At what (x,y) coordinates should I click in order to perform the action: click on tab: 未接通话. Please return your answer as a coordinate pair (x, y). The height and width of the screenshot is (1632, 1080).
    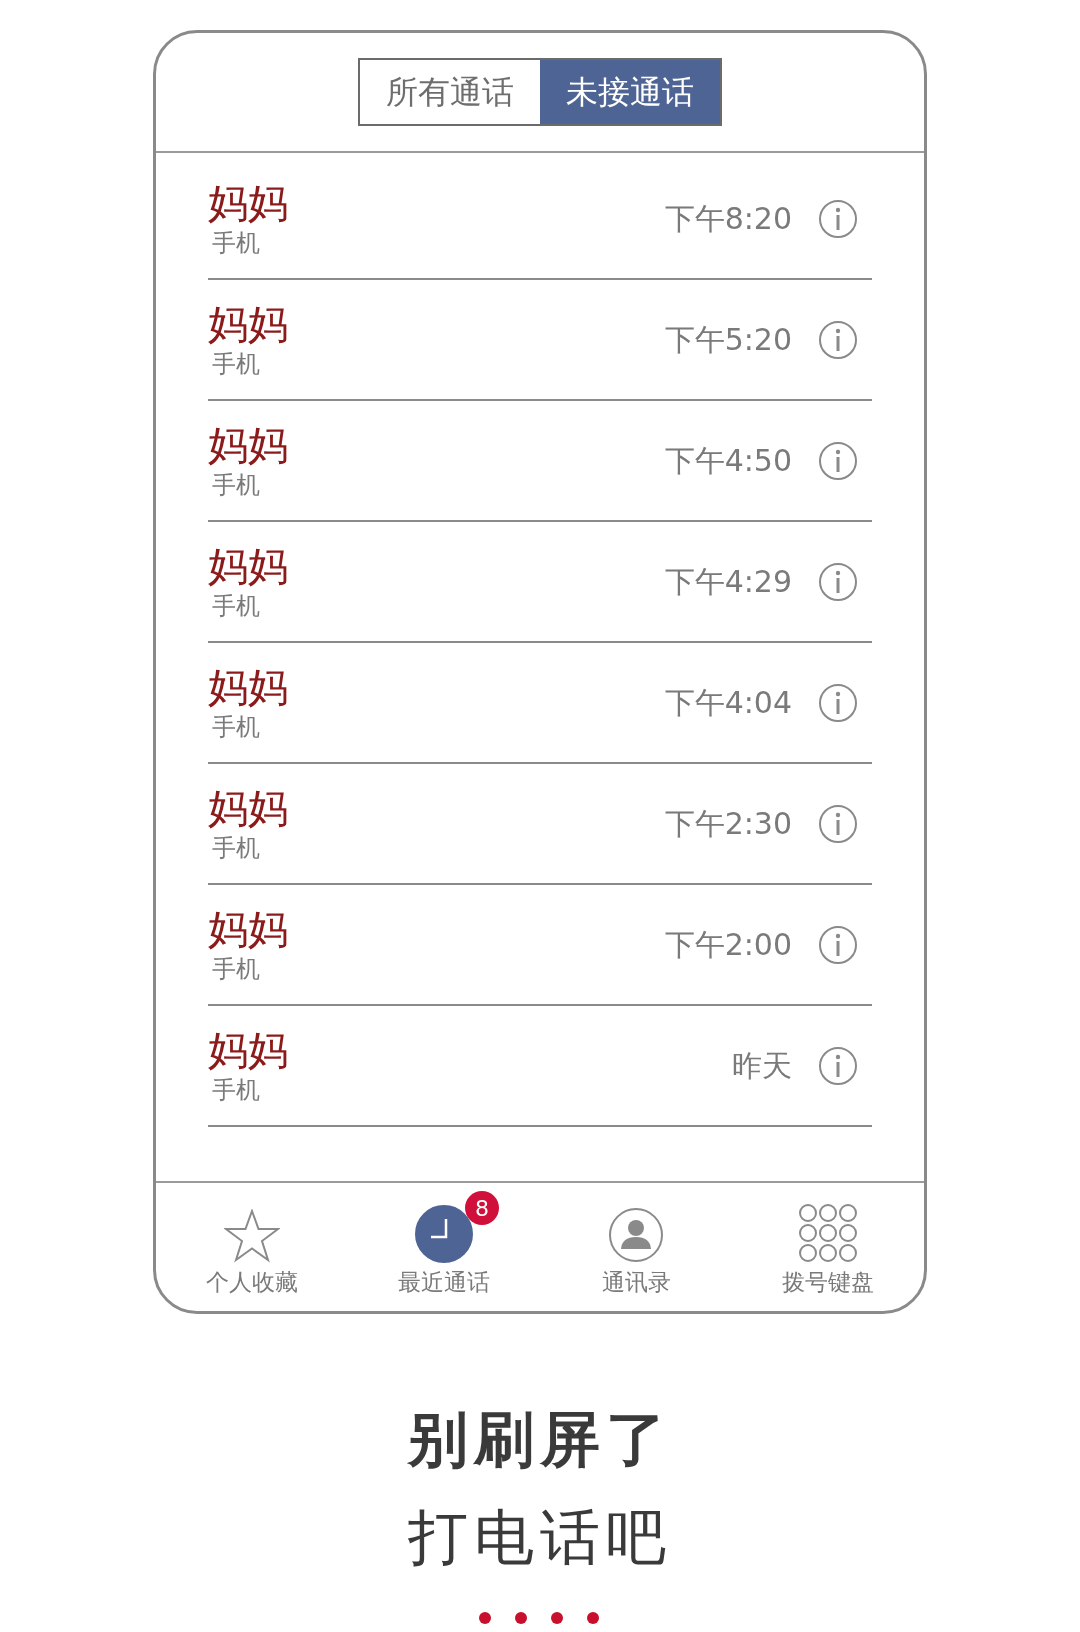
    Looking at the image, I should click on (630, 92).